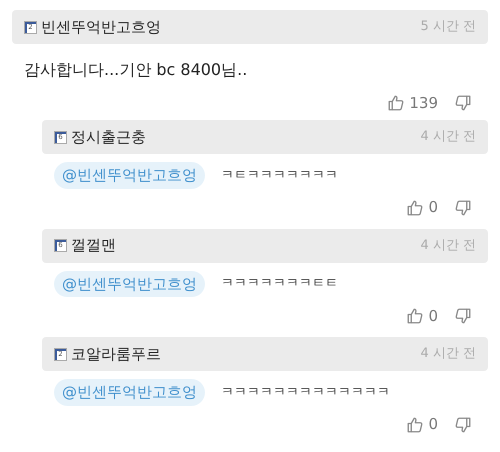  I want to click on comment-text: 감사합니다...기안 bc 8400님.., so click(135, 70).